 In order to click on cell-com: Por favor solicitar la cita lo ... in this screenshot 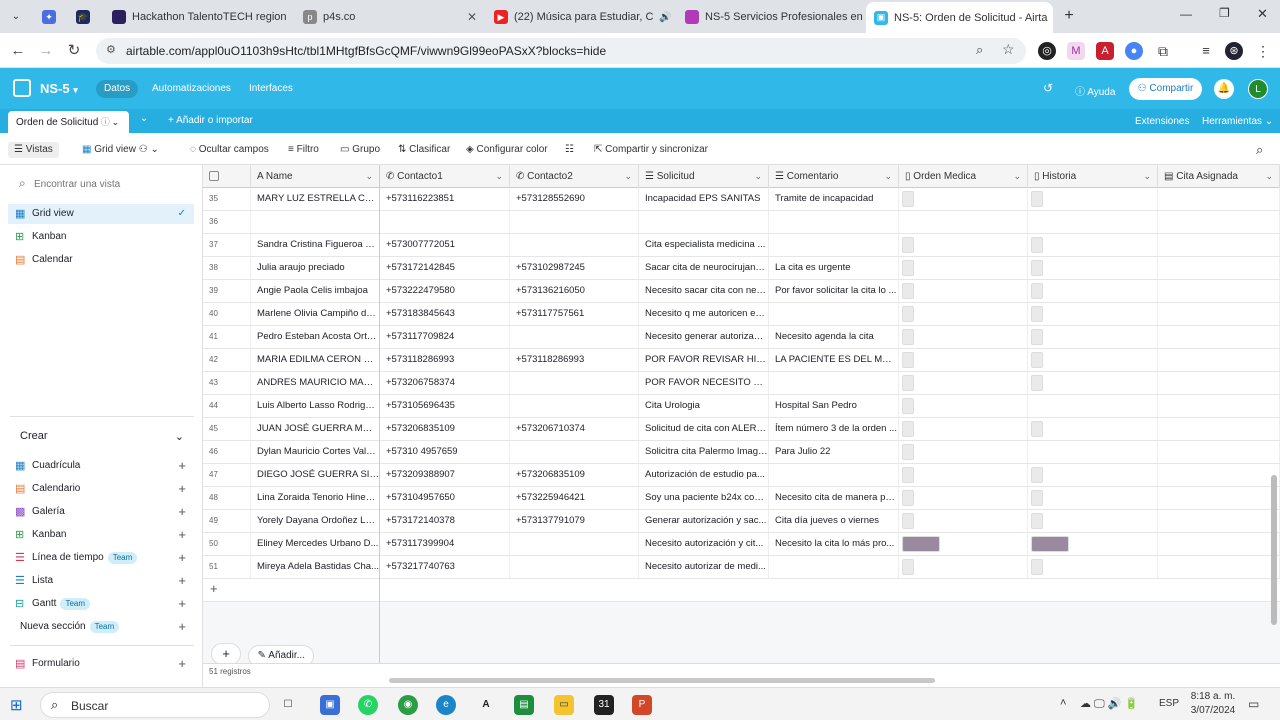, I will do `click(834, 291)`.